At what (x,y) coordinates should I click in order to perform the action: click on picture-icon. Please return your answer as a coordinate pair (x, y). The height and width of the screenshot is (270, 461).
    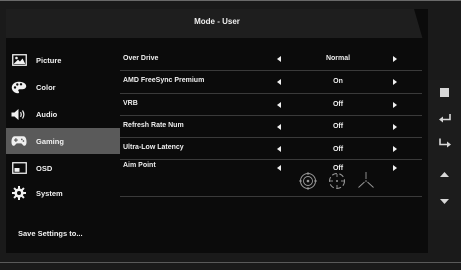
    Looking at the image, I should click on (19, 60).